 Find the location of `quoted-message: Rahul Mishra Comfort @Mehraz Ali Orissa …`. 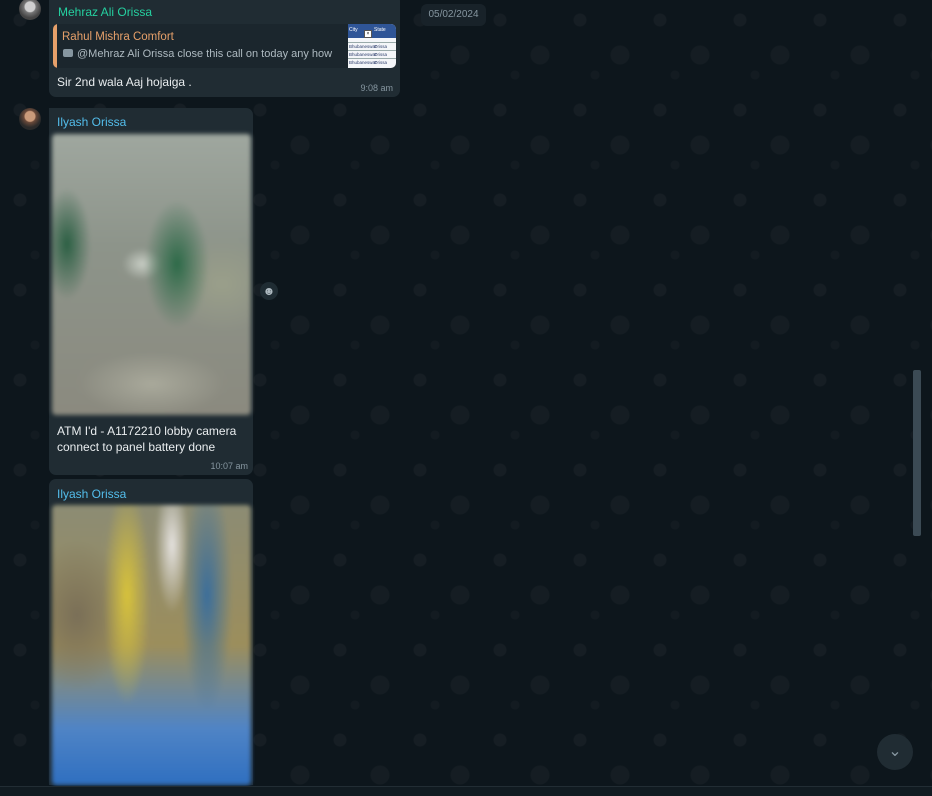

quoted-message: Rahul Mishra Comfort @Mehraz Ali Orissa … is located at coordinates (224, 46).